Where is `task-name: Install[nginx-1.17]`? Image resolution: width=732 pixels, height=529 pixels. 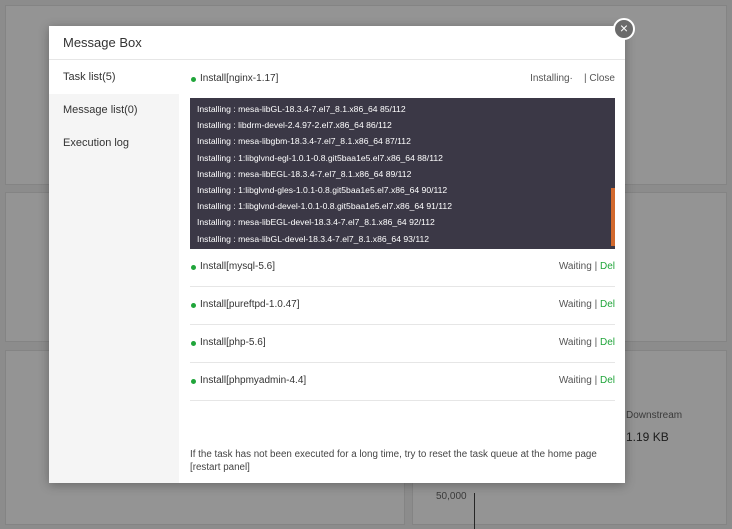 task-name: Install[nginx-1.17] is located at coordinates (239, 78).